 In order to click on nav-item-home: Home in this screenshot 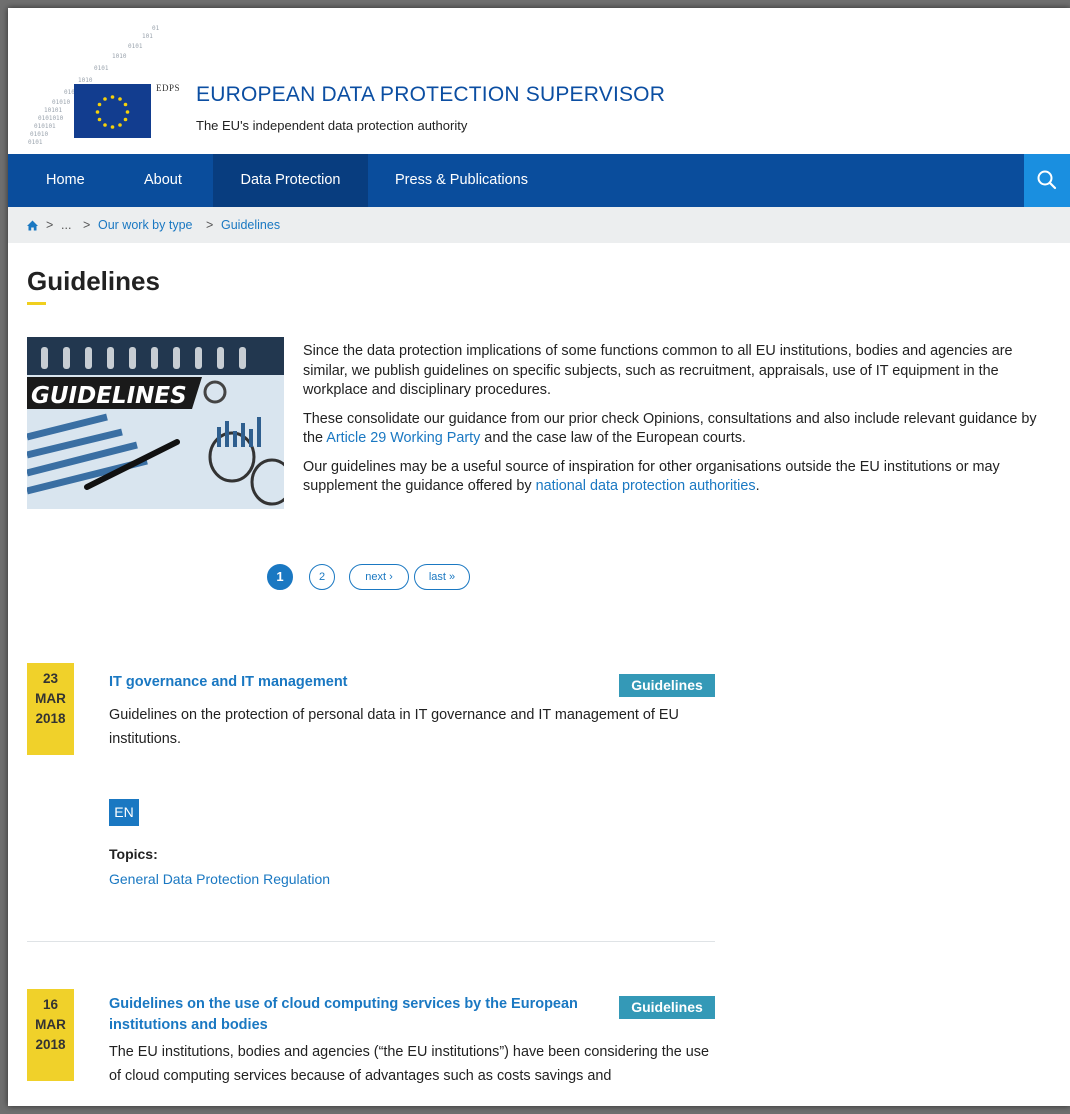, I will do `click(76, 180)`.